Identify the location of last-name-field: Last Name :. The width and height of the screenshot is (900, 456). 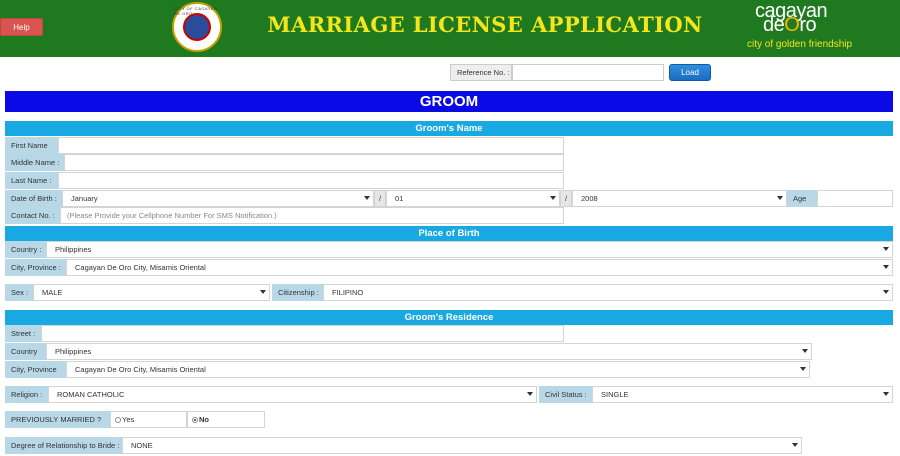
(284, 180).